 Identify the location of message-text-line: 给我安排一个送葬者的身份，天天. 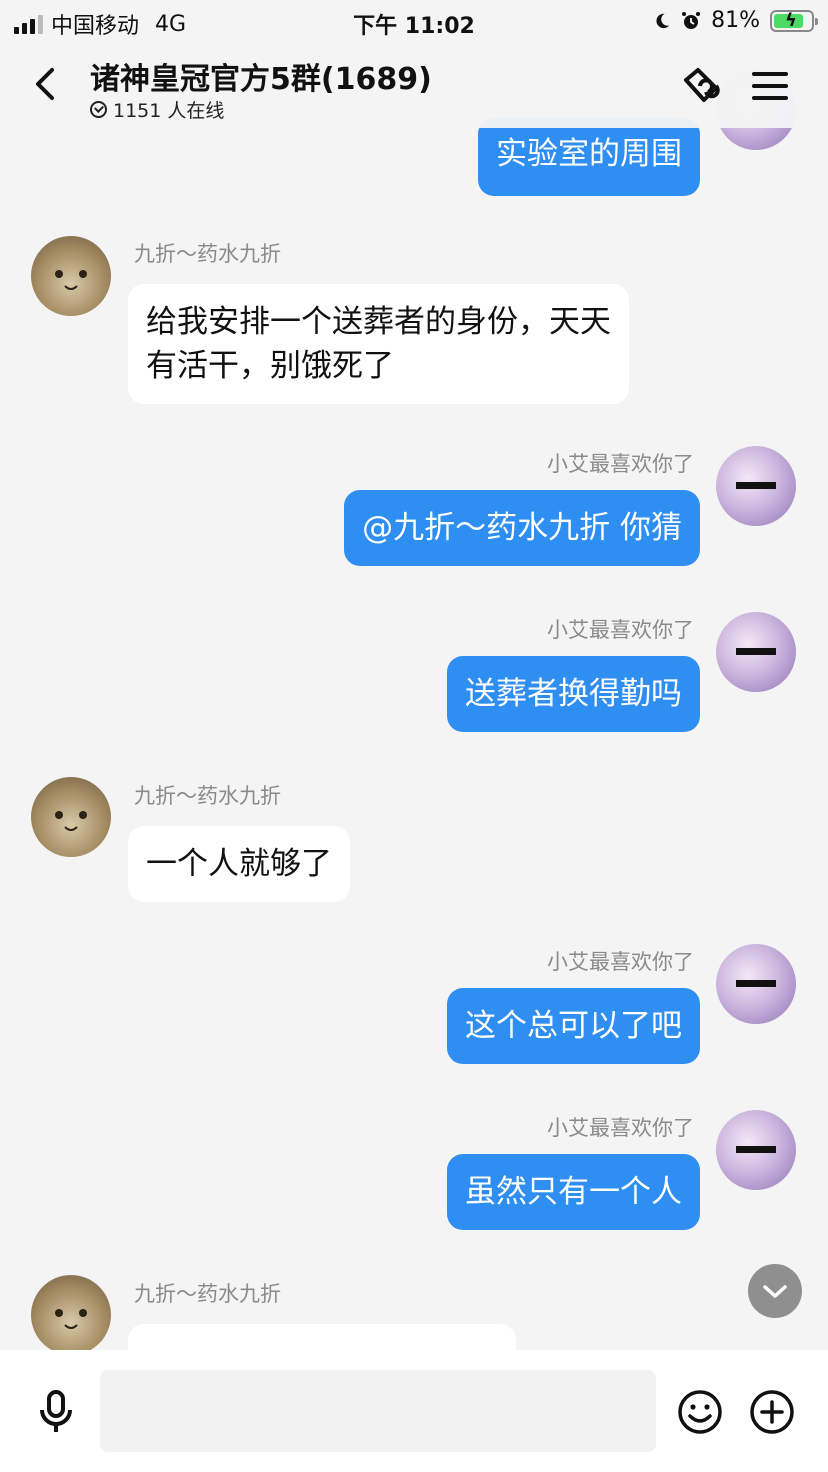
(378, 322).